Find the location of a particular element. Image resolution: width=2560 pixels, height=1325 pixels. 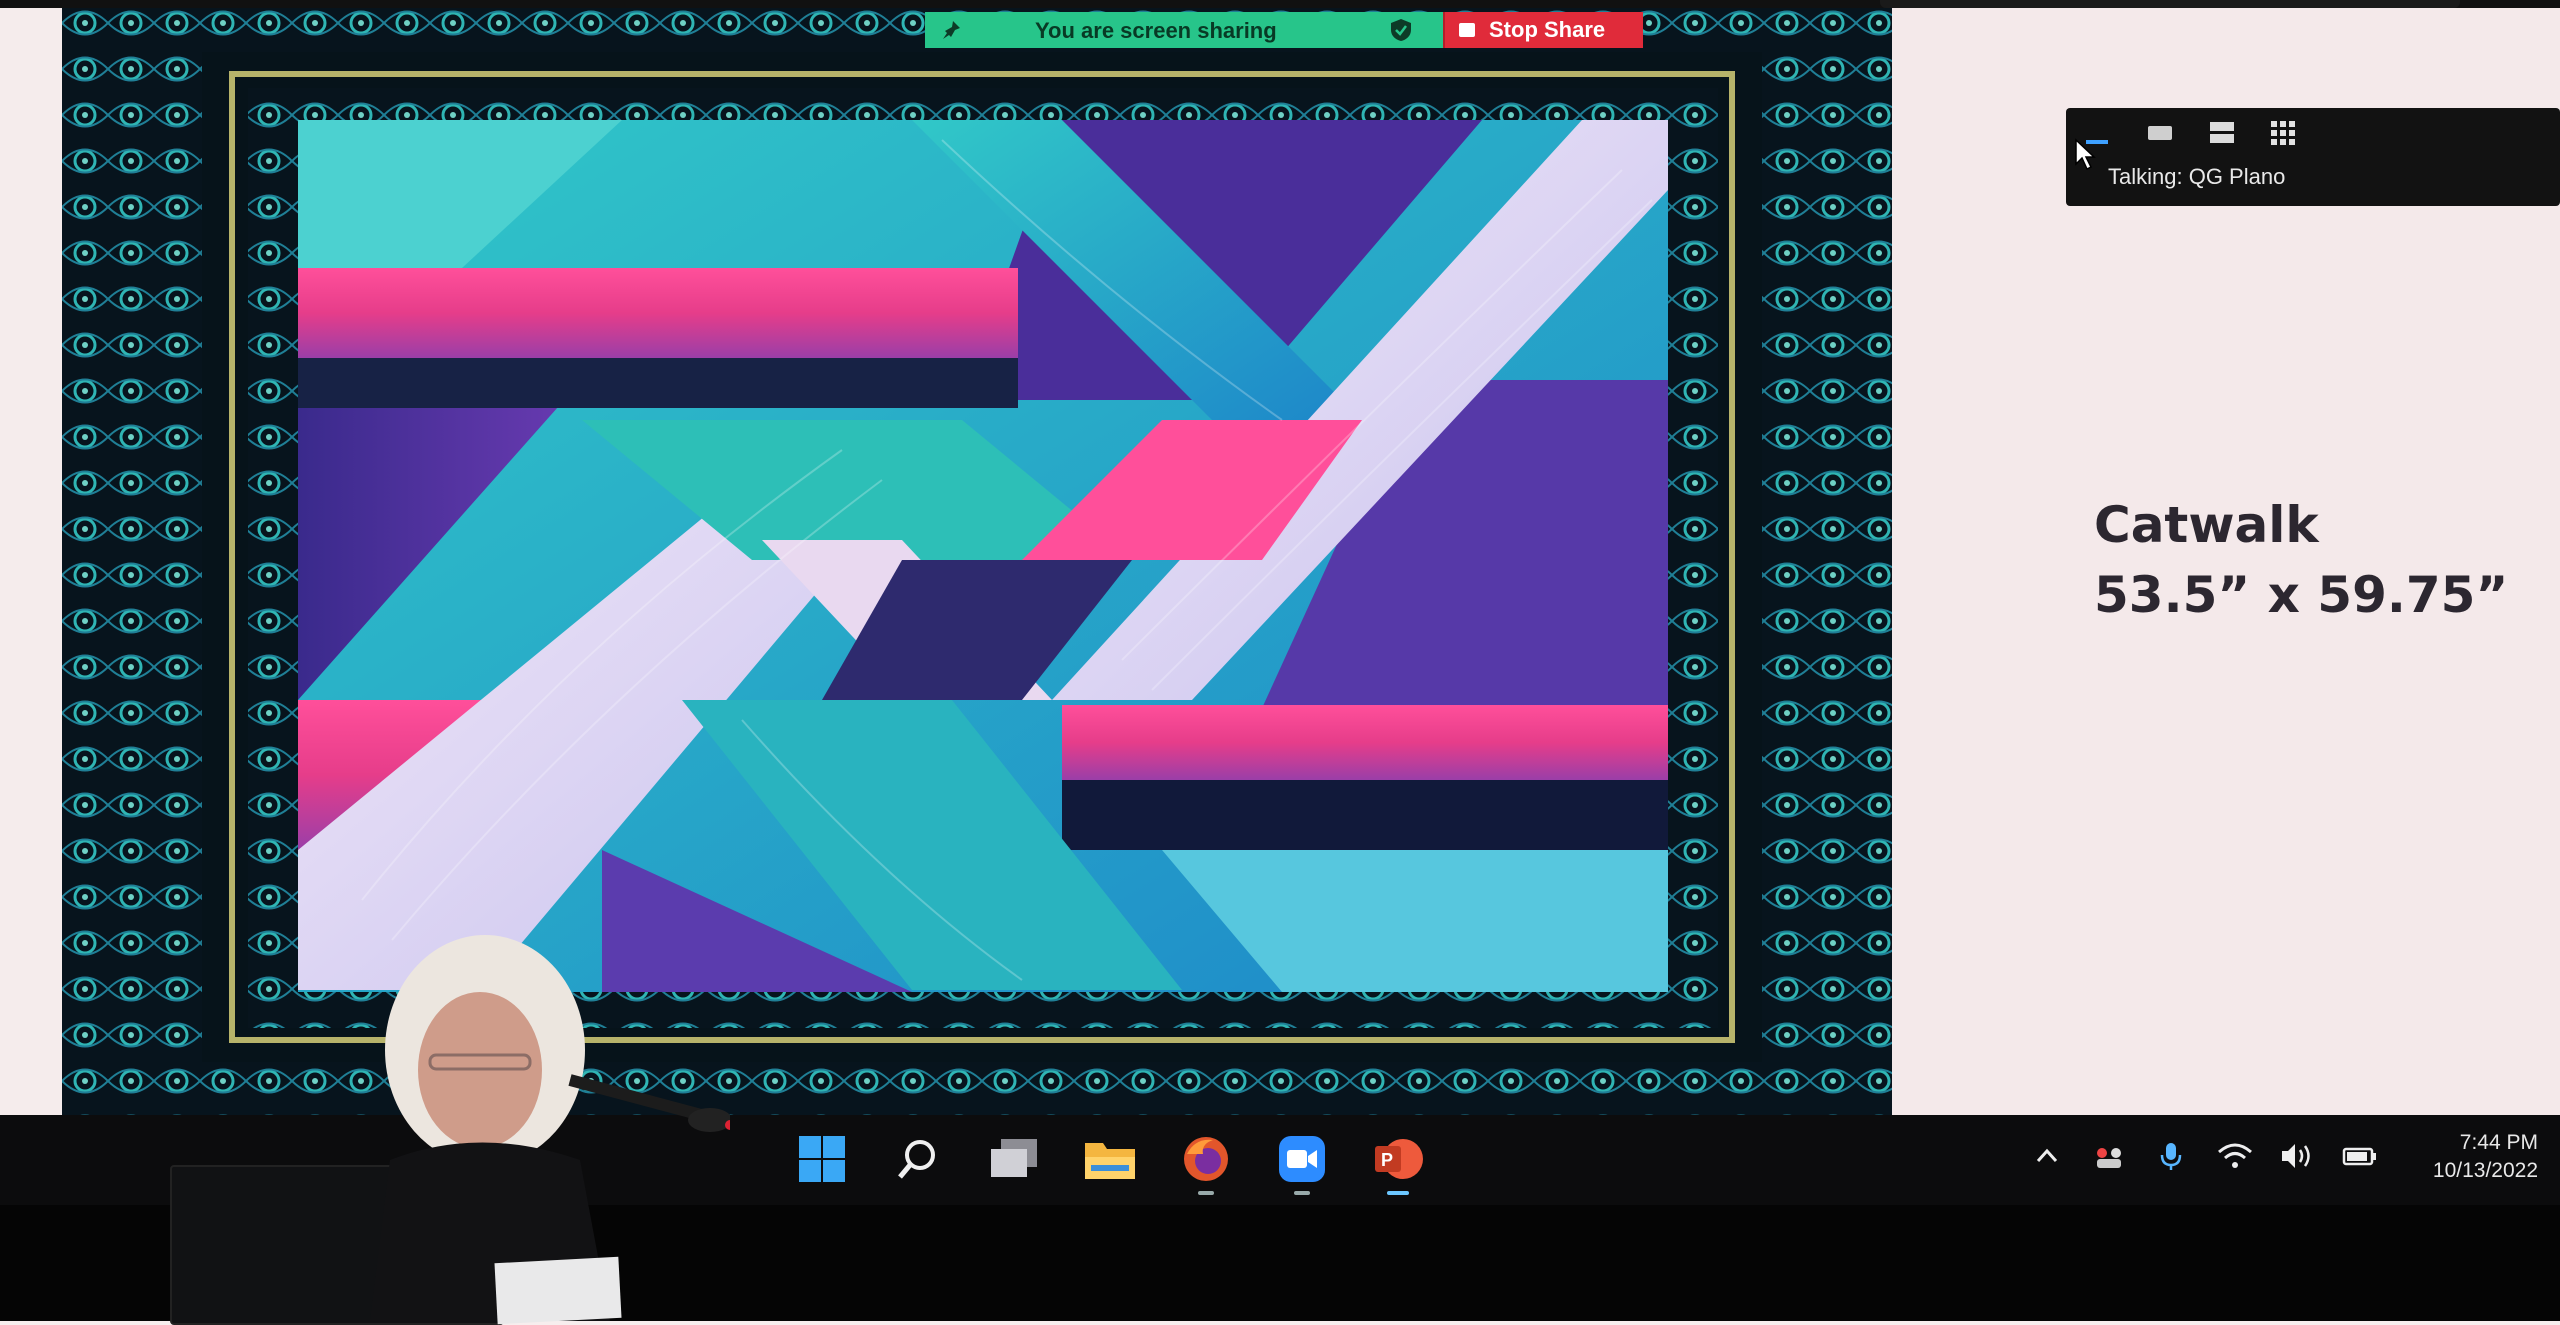

wifi-icon is located at coordinates (2234, 1156).